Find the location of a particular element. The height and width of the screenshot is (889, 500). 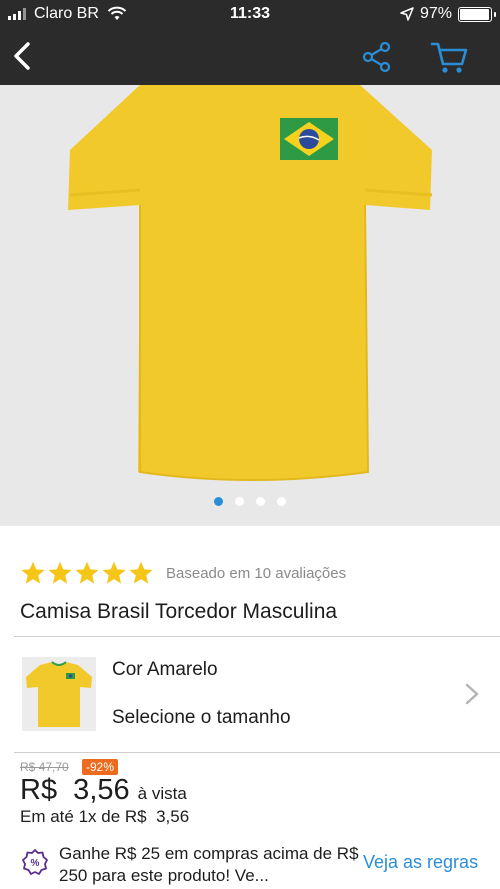

status-bar: Claro BR 11:33 97% is located at coordinates (250, 14).